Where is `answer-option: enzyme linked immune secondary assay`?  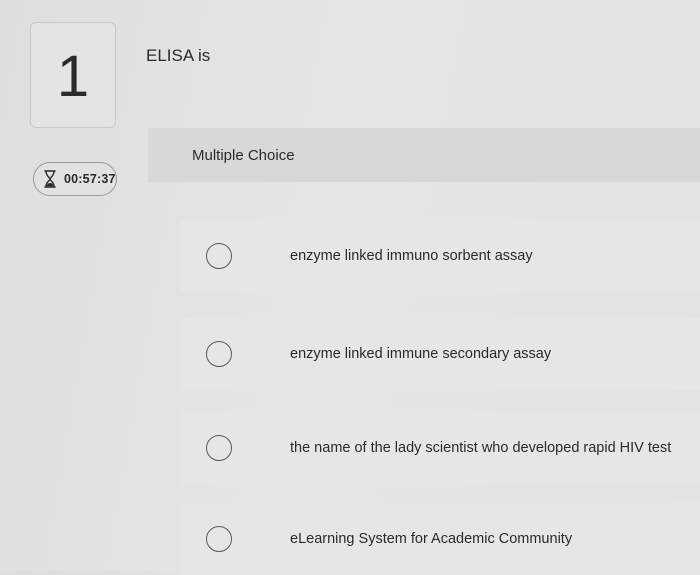 answer-option: enzyme linked immune secondary assay is located at coordinates (440, 354).